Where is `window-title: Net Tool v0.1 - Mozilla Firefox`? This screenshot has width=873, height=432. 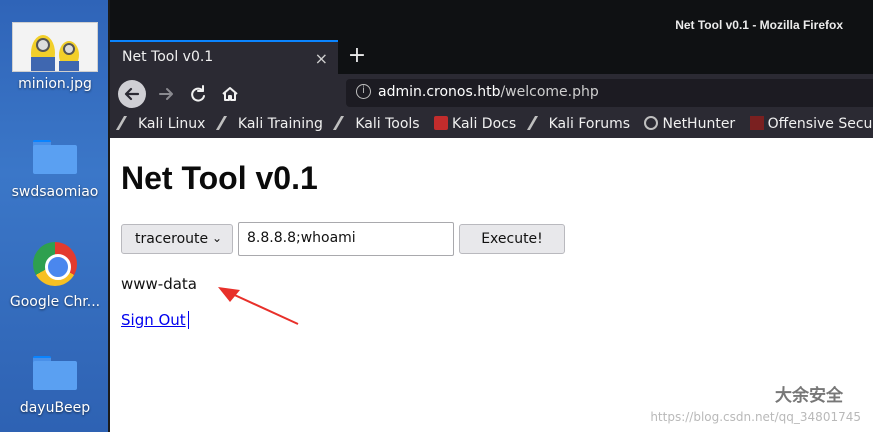
window-title: Net Tool v0.1 - Mozilla Firefox is located at coordinates (759, 25).